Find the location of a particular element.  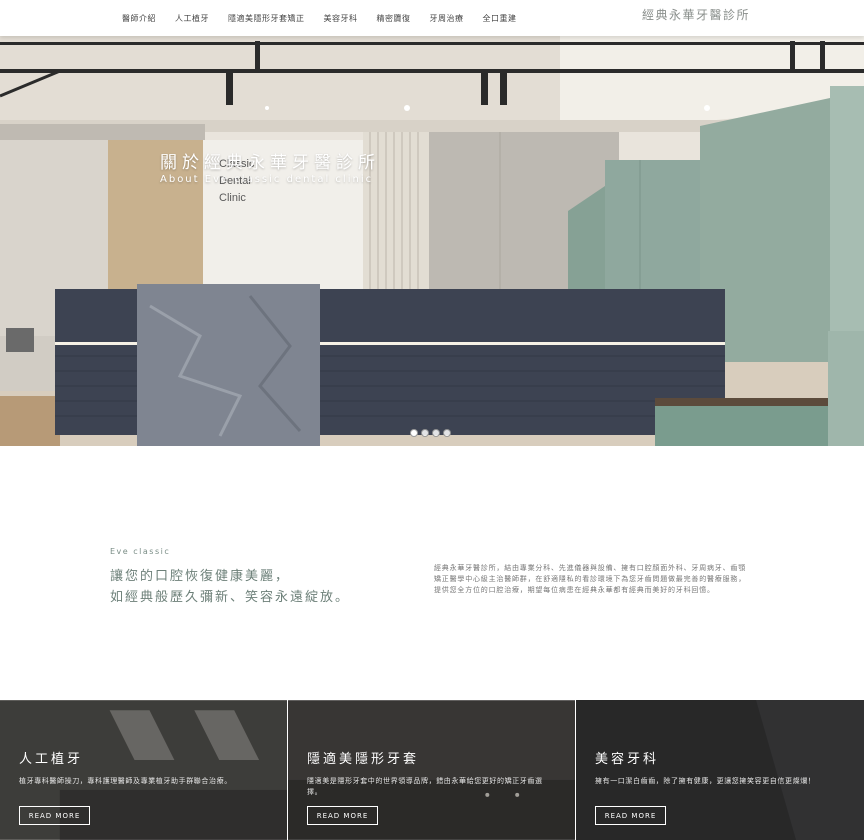

main-nav: 醫師介紹 人工植牙 隱適美隱形牙套矯正 美容牙科 精密贗復 牙周治療 全口重建 is located at coordinates (329, 18).